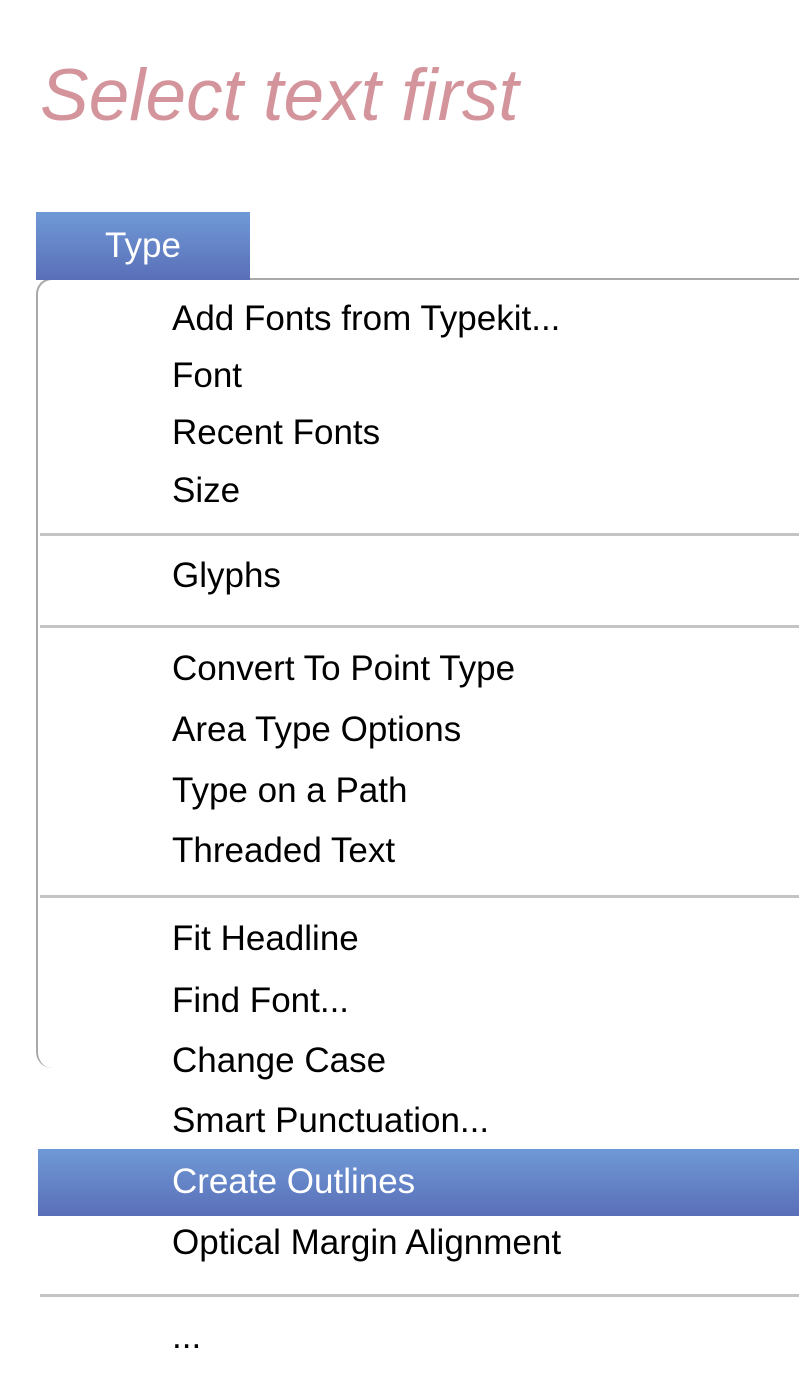 The height and width of the screenshot is (1378, 799). What do you see at coordinates (418, 1061) in the screenshot?
I see `menu-item-change-case: Change Case` at bounding box center [418, 1061].